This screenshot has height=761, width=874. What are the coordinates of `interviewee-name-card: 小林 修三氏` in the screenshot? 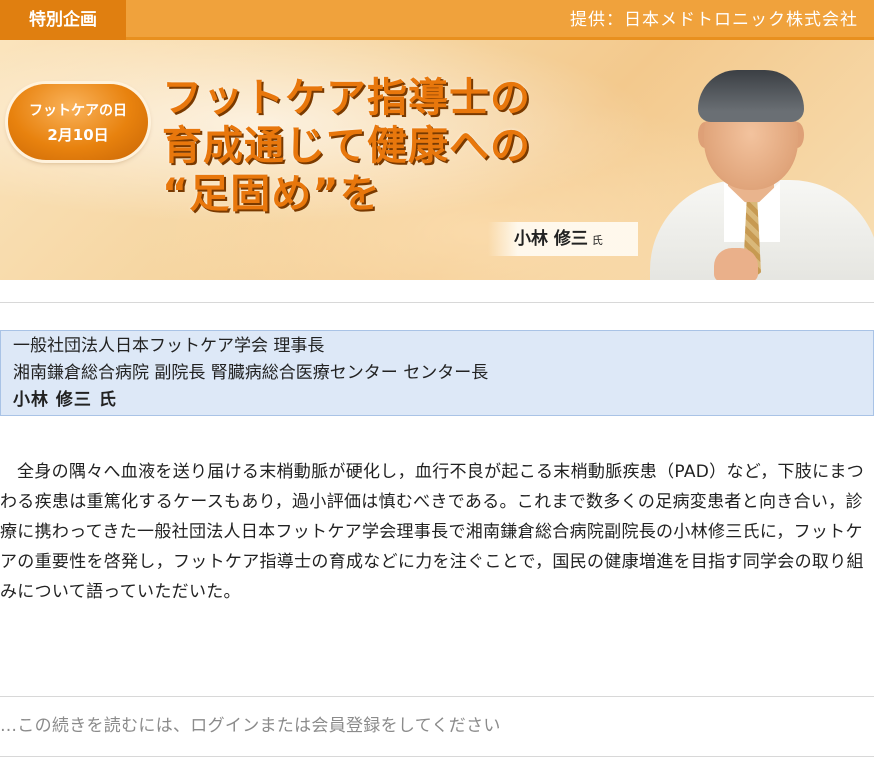 It's located at (563, 239).